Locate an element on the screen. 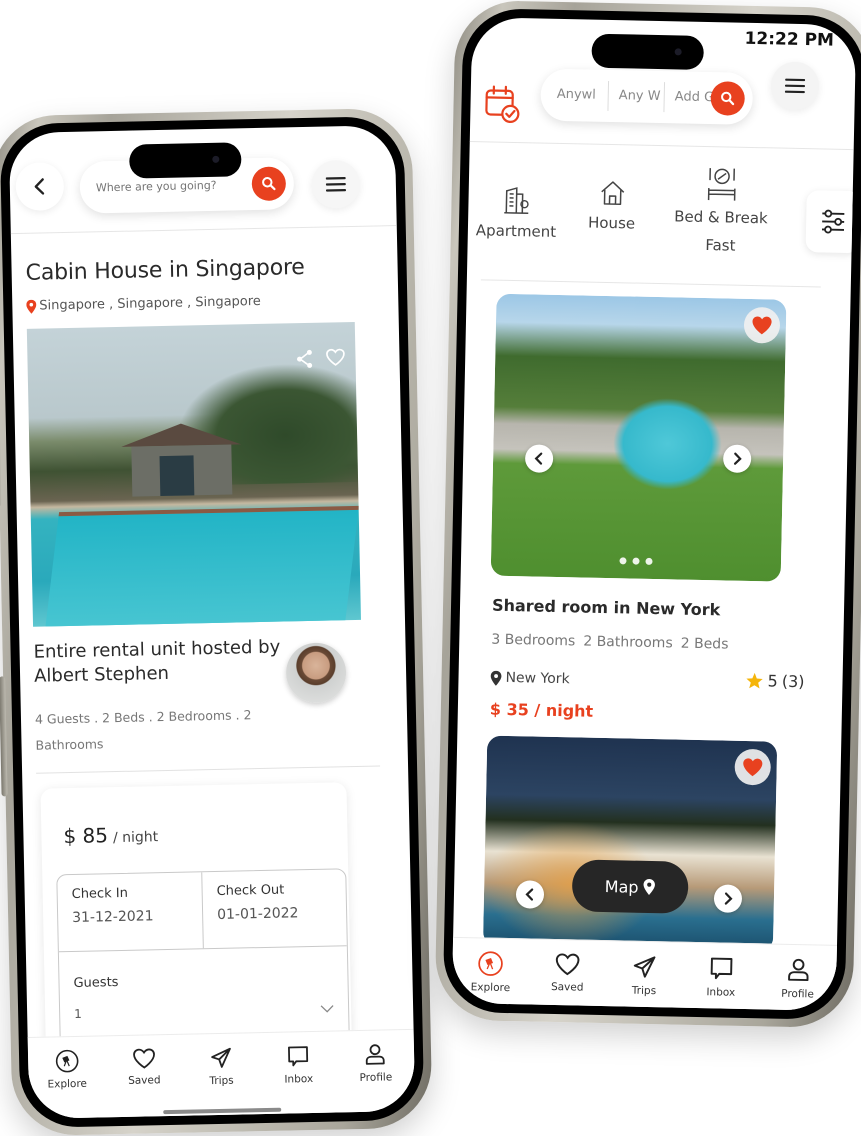 The height and width of the screenshot is (1136, 861). category-label: Bed & Break is located at coordinates (721, 217).